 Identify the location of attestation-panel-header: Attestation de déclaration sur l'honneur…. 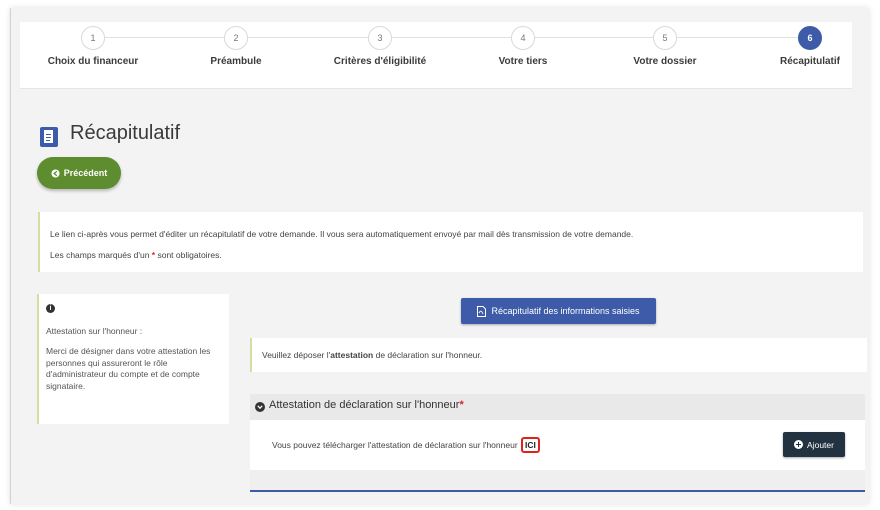
(557, 408).